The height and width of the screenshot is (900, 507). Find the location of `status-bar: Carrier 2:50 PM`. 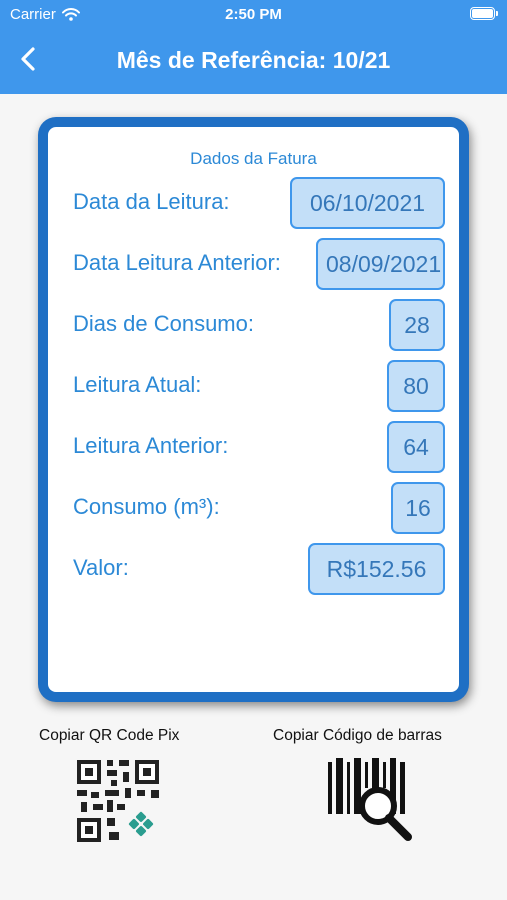

status-bar: Carrier 2:50 PM is located at coordinates (253, 15).